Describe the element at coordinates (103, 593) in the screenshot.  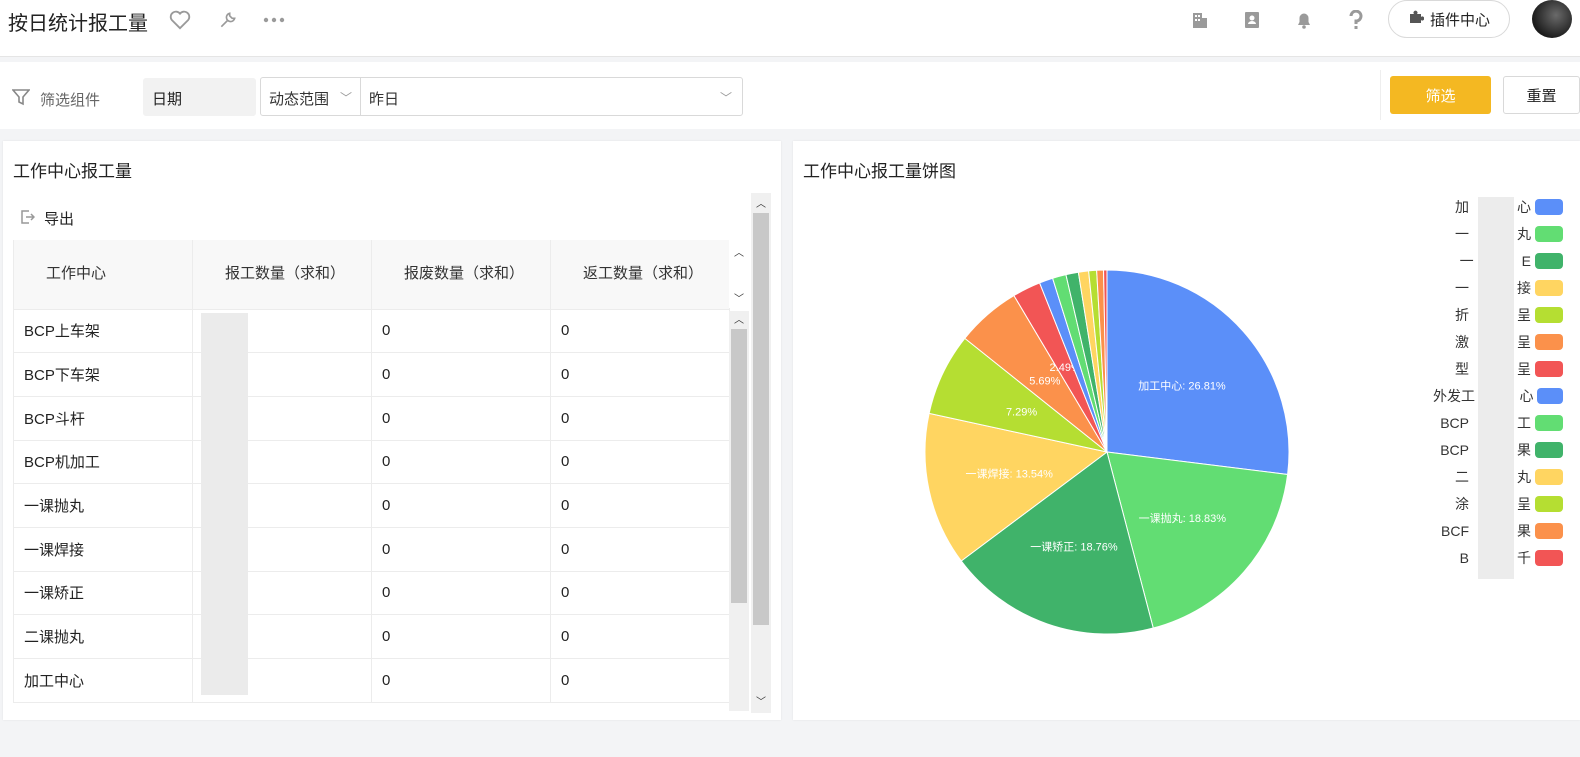
I see `table-cell: 一课矫正` at that location.